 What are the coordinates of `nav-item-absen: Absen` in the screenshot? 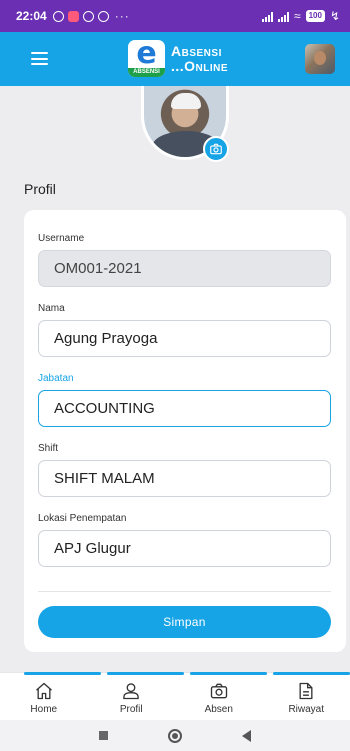 It's located at (219, 696).